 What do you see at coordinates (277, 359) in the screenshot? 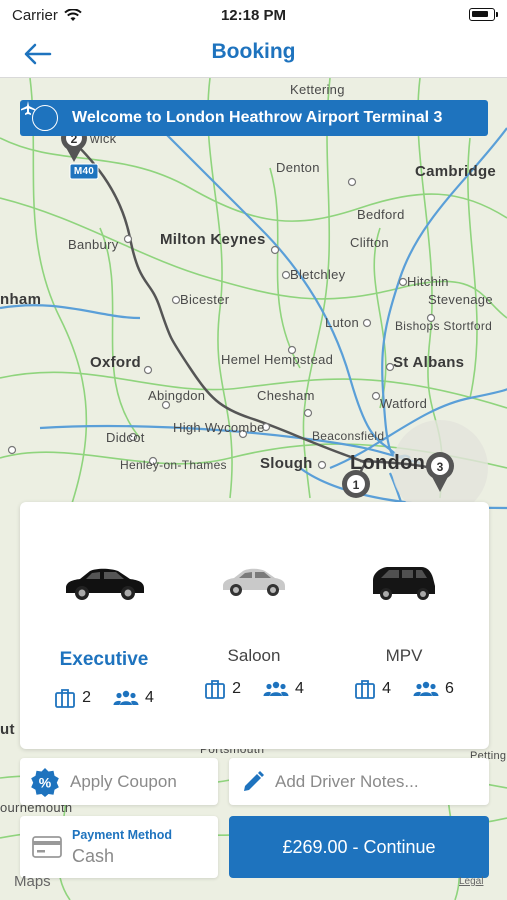
I see `map-label-hemel-hempstead: Hemel Hempstead` at bounding box center [277, 359].